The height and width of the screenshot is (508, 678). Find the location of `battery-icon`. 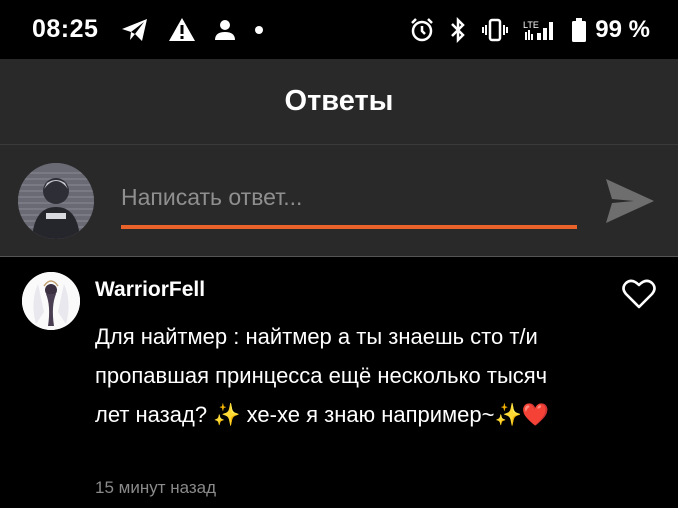

battery-icon is located at coordinates (579, 30).